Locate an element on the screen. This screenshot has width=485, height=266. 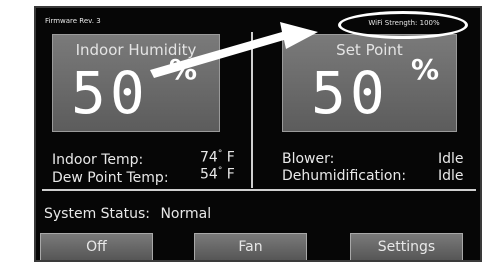
annotation-arrow-icon is located at coordinates (234, 50).